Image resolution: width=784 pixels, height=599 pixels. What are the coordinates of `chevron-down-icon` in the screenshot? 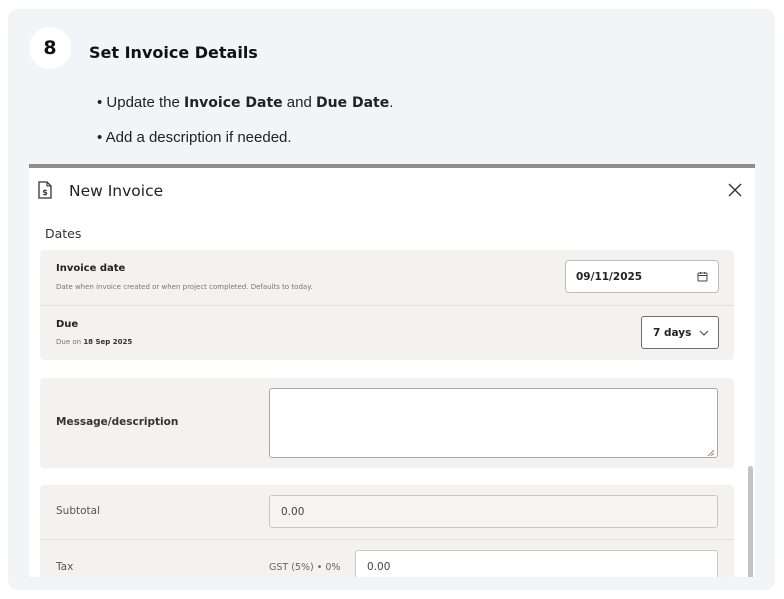 It's located at (704, 333).